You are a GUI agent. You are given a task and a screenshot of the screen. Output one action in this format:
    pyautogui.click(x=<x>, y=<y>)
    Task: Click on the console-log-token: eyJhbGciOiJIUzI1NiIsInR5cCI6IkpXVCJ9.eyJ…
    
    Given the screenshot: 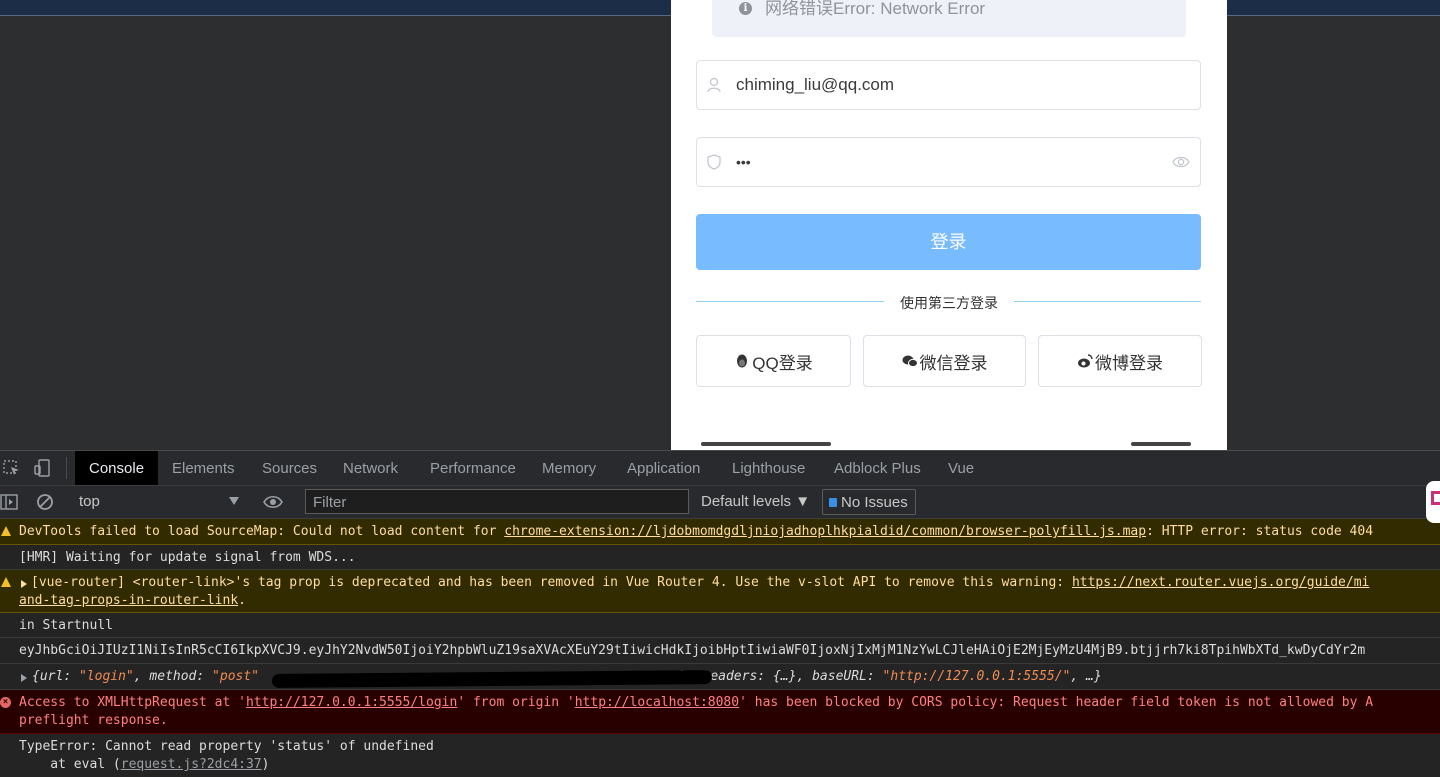 What is the action you would take?
    pyautogui.click(x=720, y=651)
    